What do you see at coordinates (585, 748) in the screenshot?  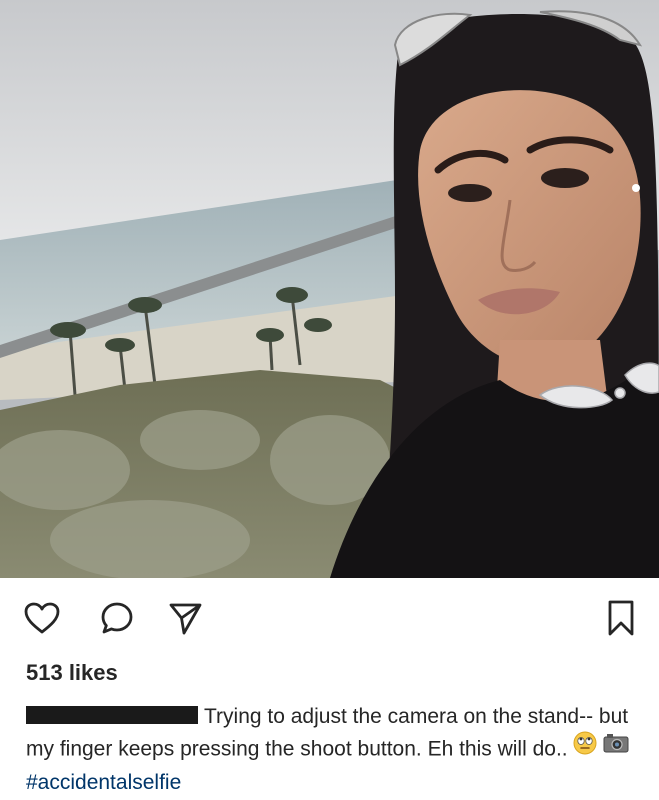 I see `eye-roll-emoji-icon` at bounding box center [585, 748].